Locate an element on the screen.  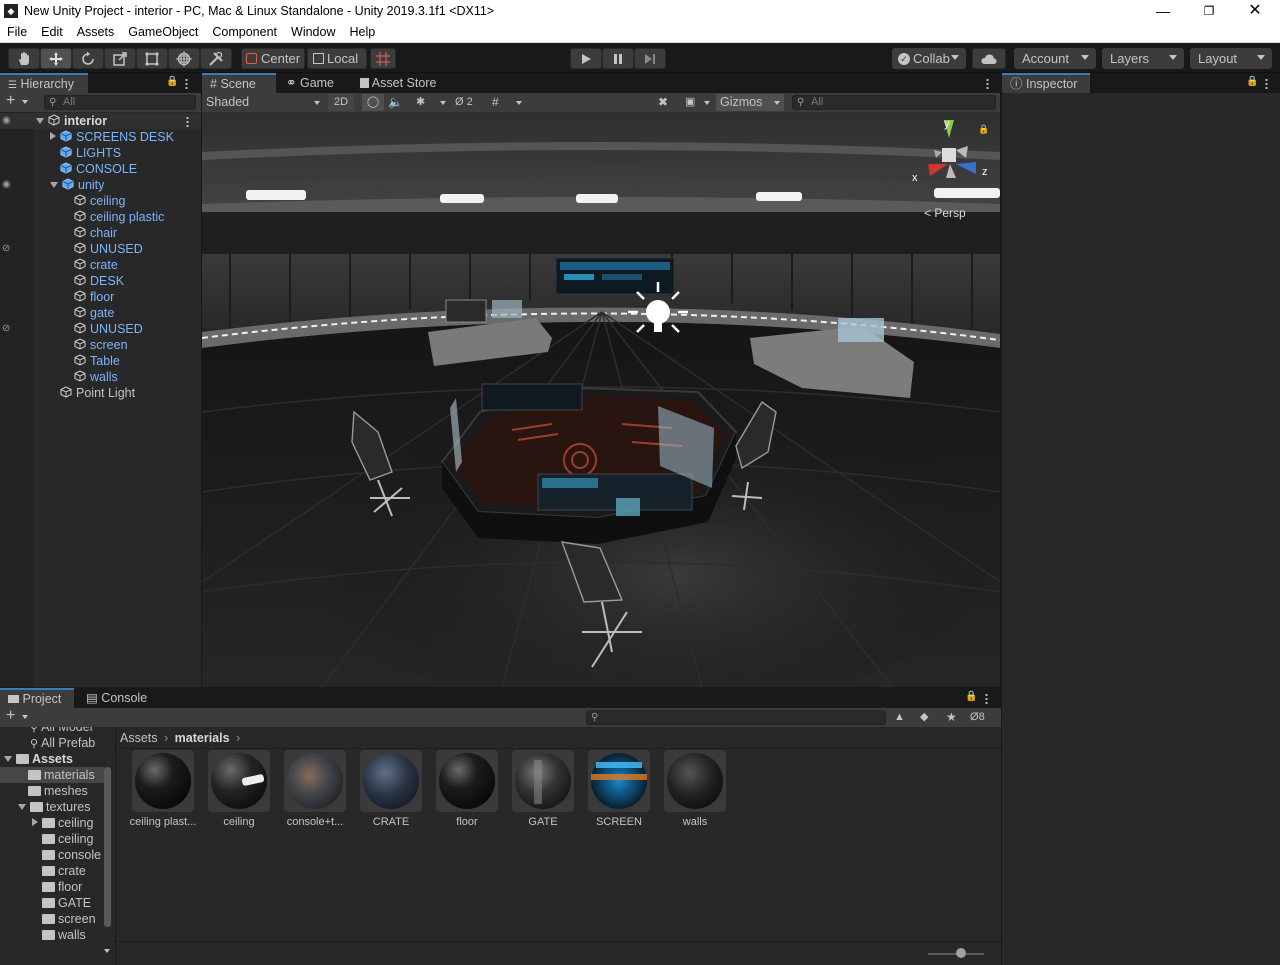
project-tree-item: walls is located at coordinates (52, 935).